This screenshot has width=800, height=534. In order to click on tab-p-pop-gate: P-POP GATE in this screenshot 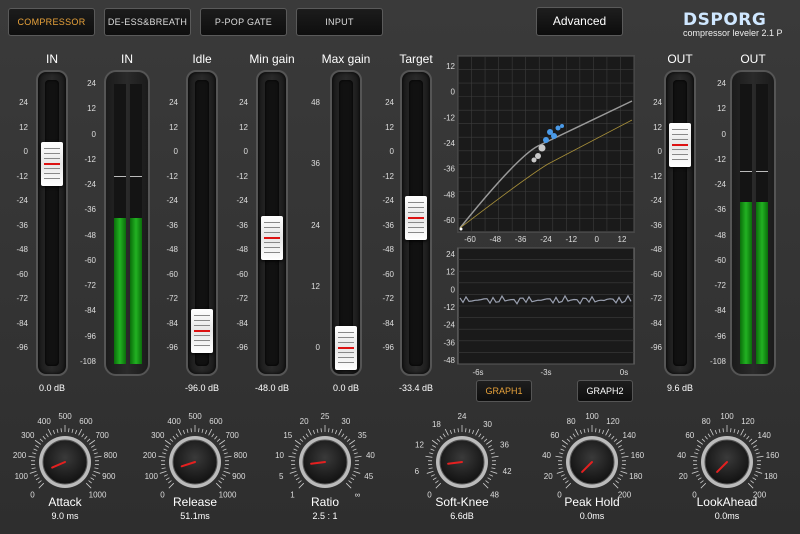, I will do `click(243, 22)`.